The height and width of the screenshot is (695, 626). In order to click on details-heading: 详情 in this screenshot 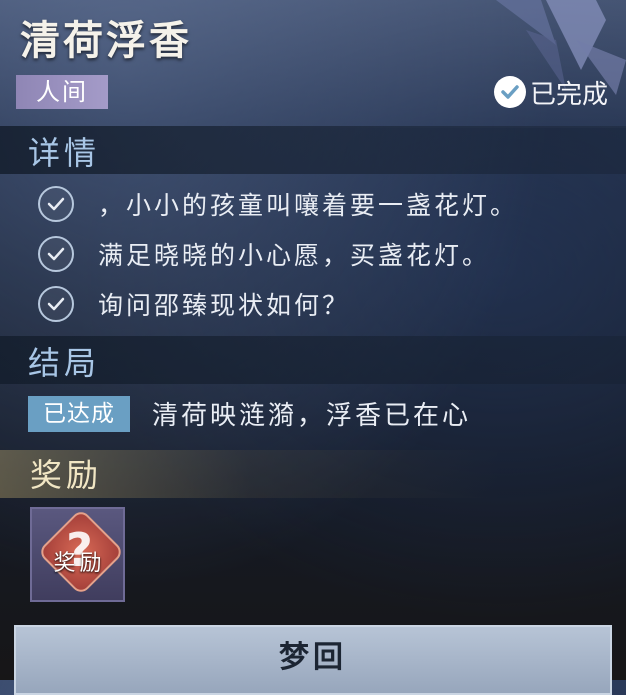, I will do `click(64, 153)`.